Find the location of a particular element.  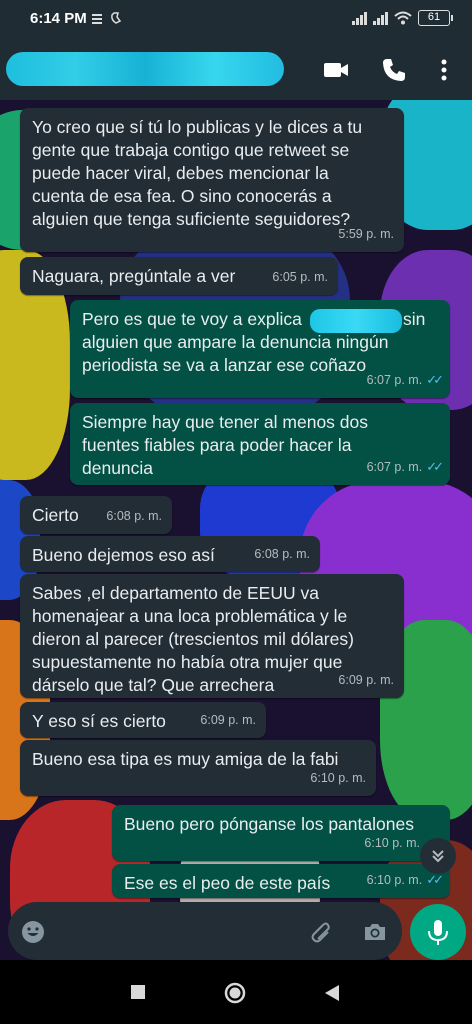

notification-icons is located at coordinates (112, 19).